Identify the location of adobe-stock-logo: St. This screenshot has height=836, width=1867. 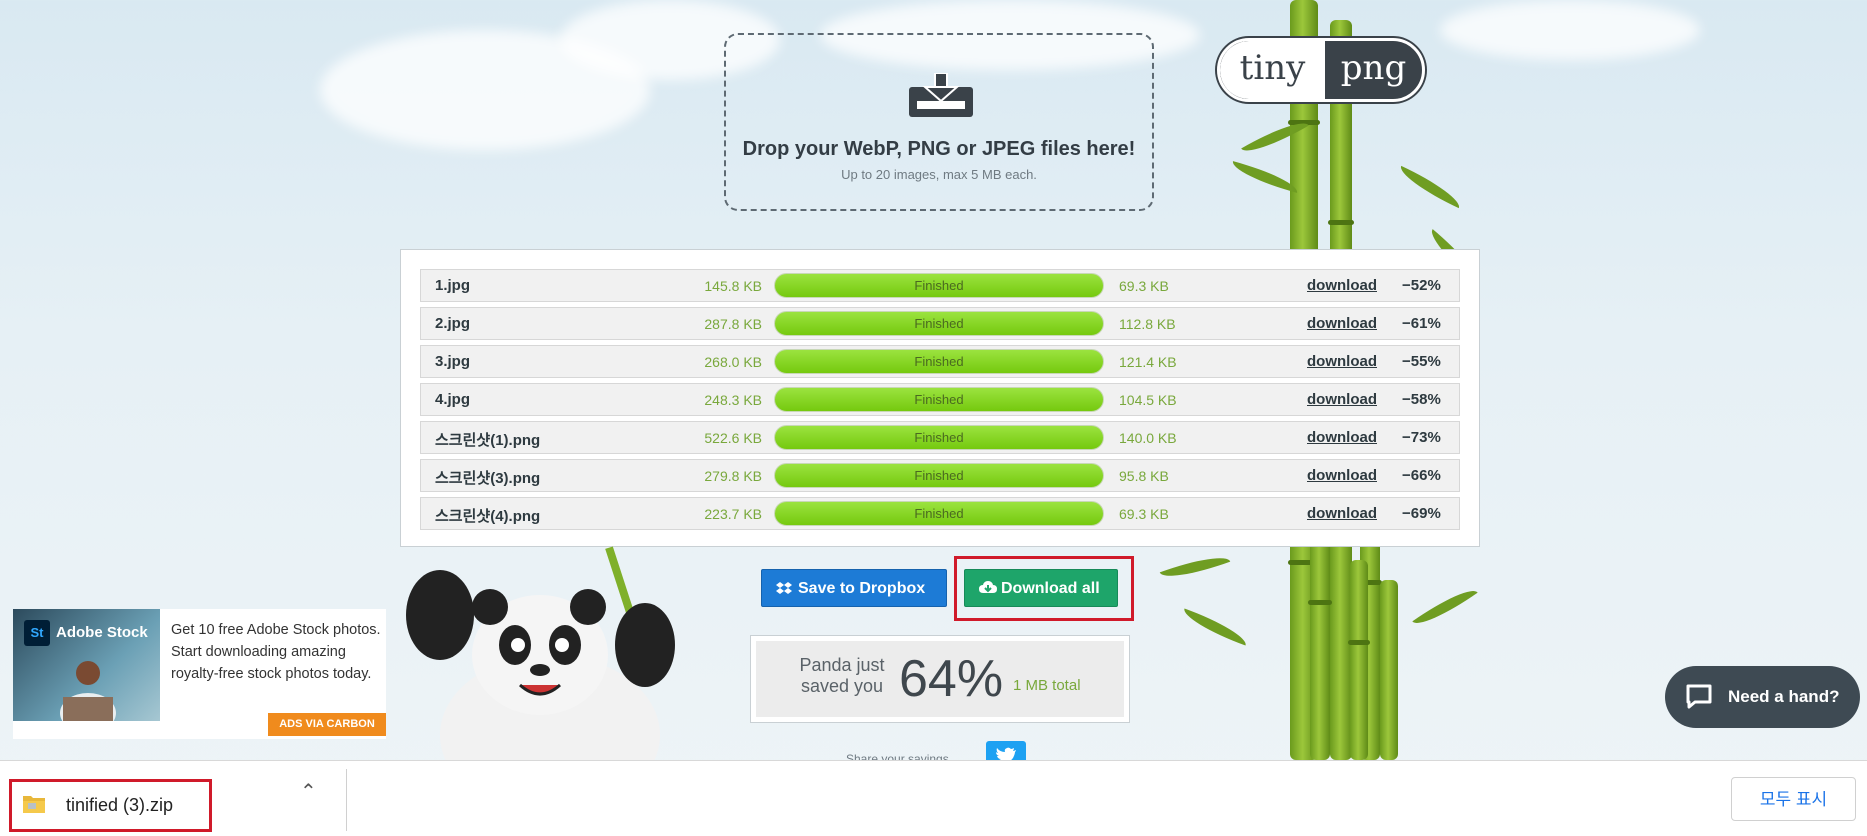
(37, 633).